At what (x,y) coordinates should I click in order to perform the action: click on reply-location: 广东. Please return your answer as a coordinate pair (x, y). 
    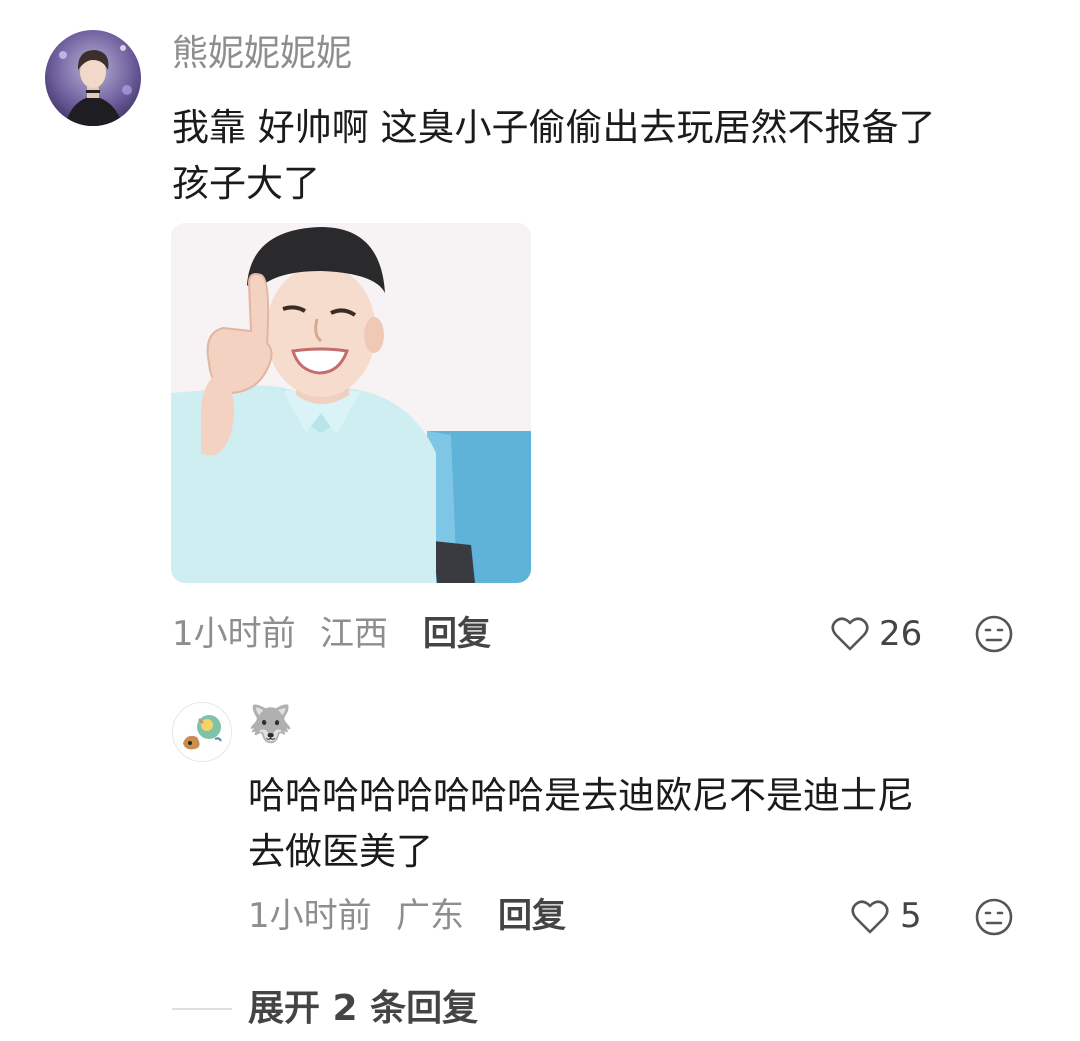
    Looking at the image, I should click on (430, 916).